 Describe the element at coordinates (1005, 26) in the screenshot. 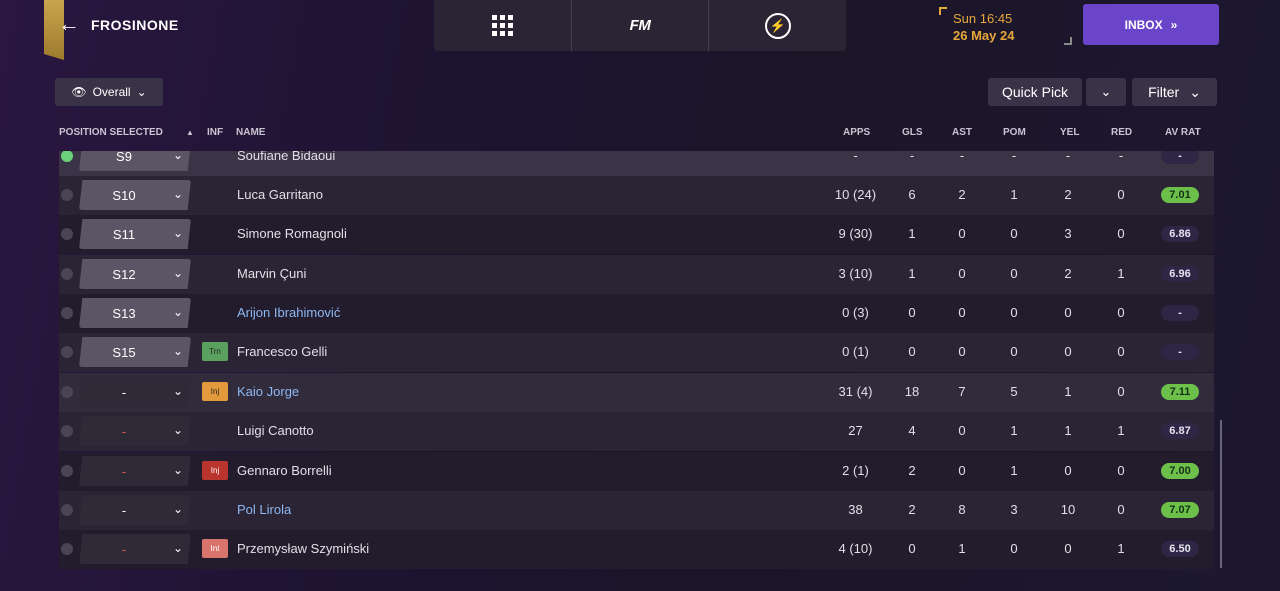

I see `date-time-display: Sun 16:45 26 May 24` at that location.